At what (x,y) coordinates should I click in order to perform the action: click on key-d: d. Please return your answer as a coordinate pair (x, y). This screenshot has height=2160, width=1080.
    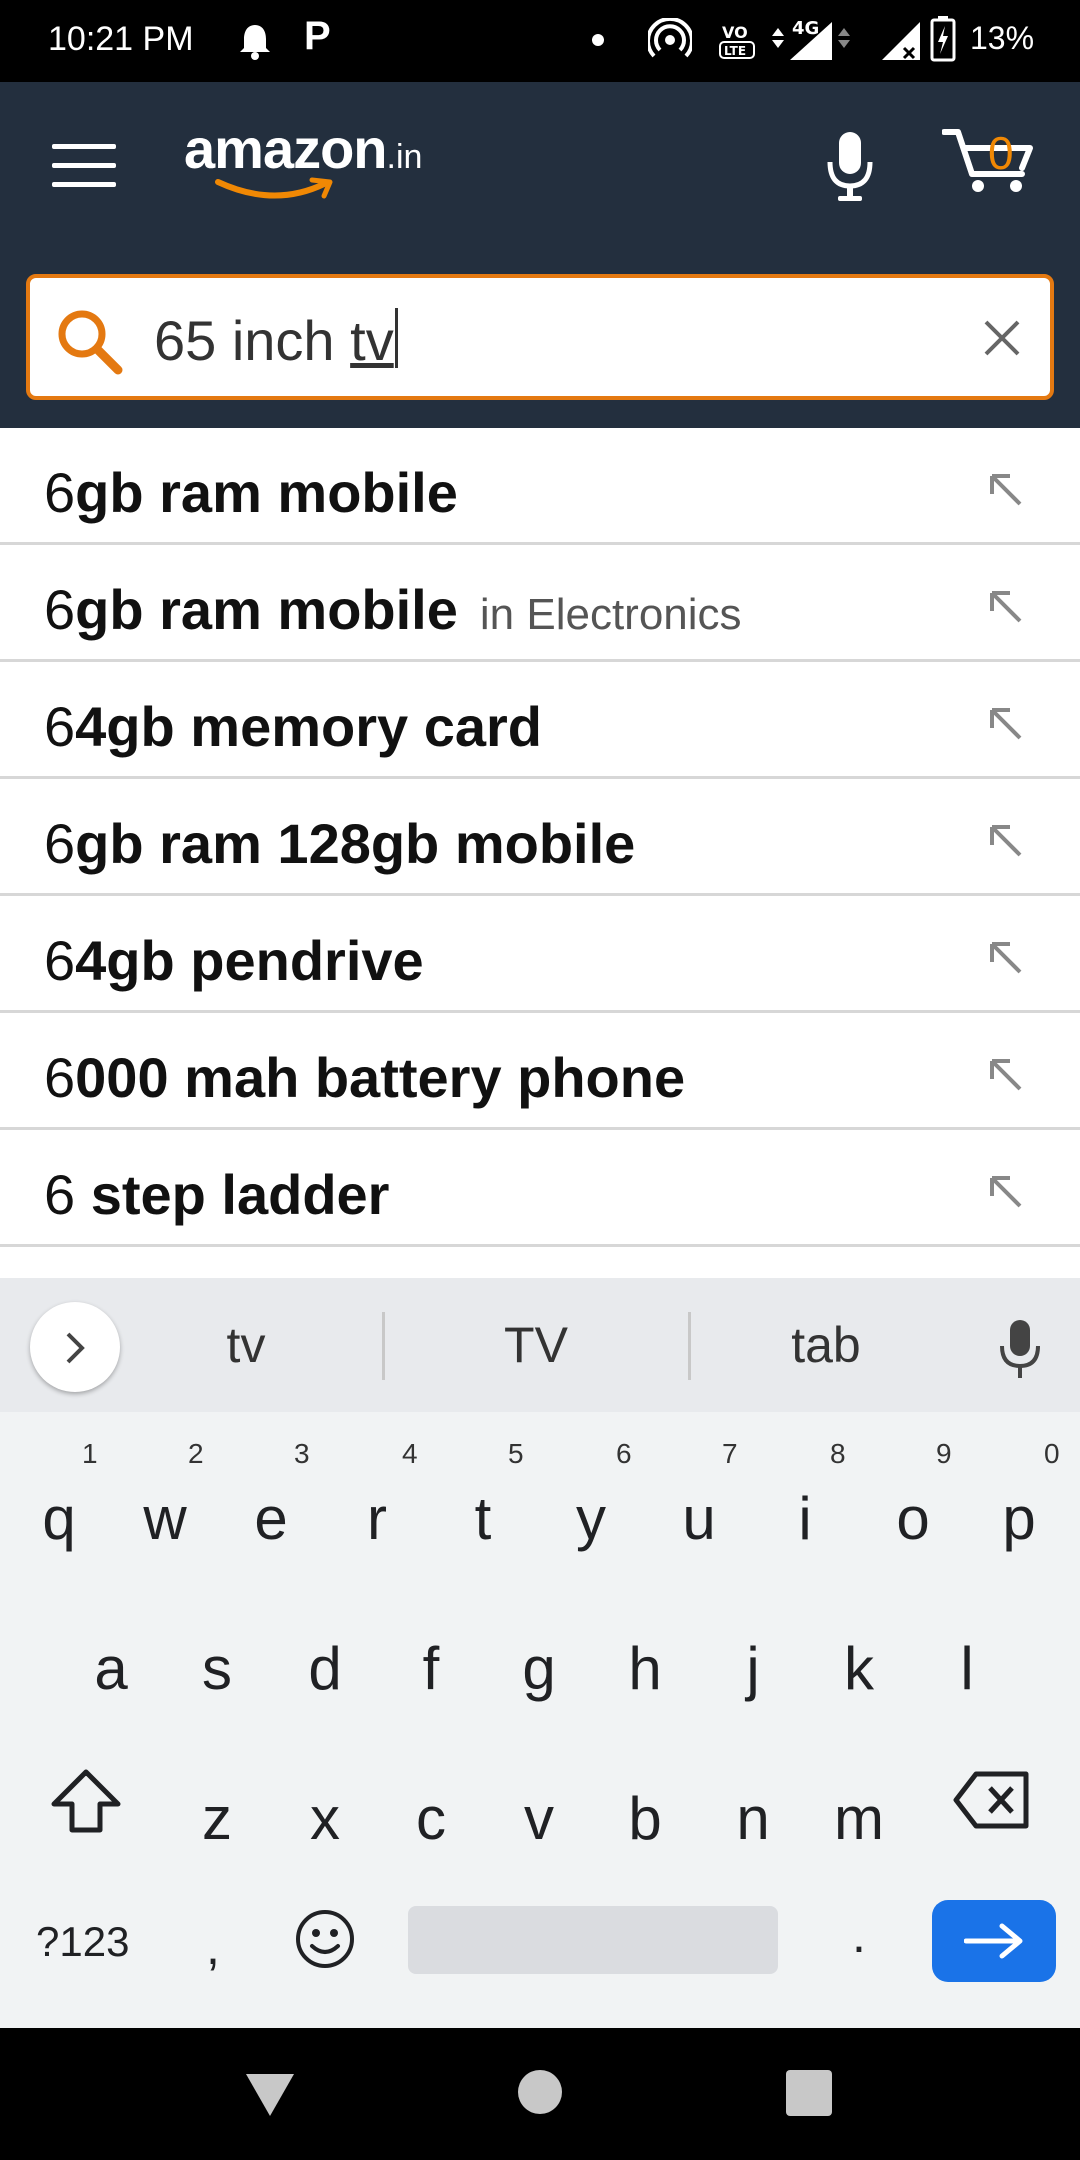
    Looking at the image, I should click on (325, 1668).